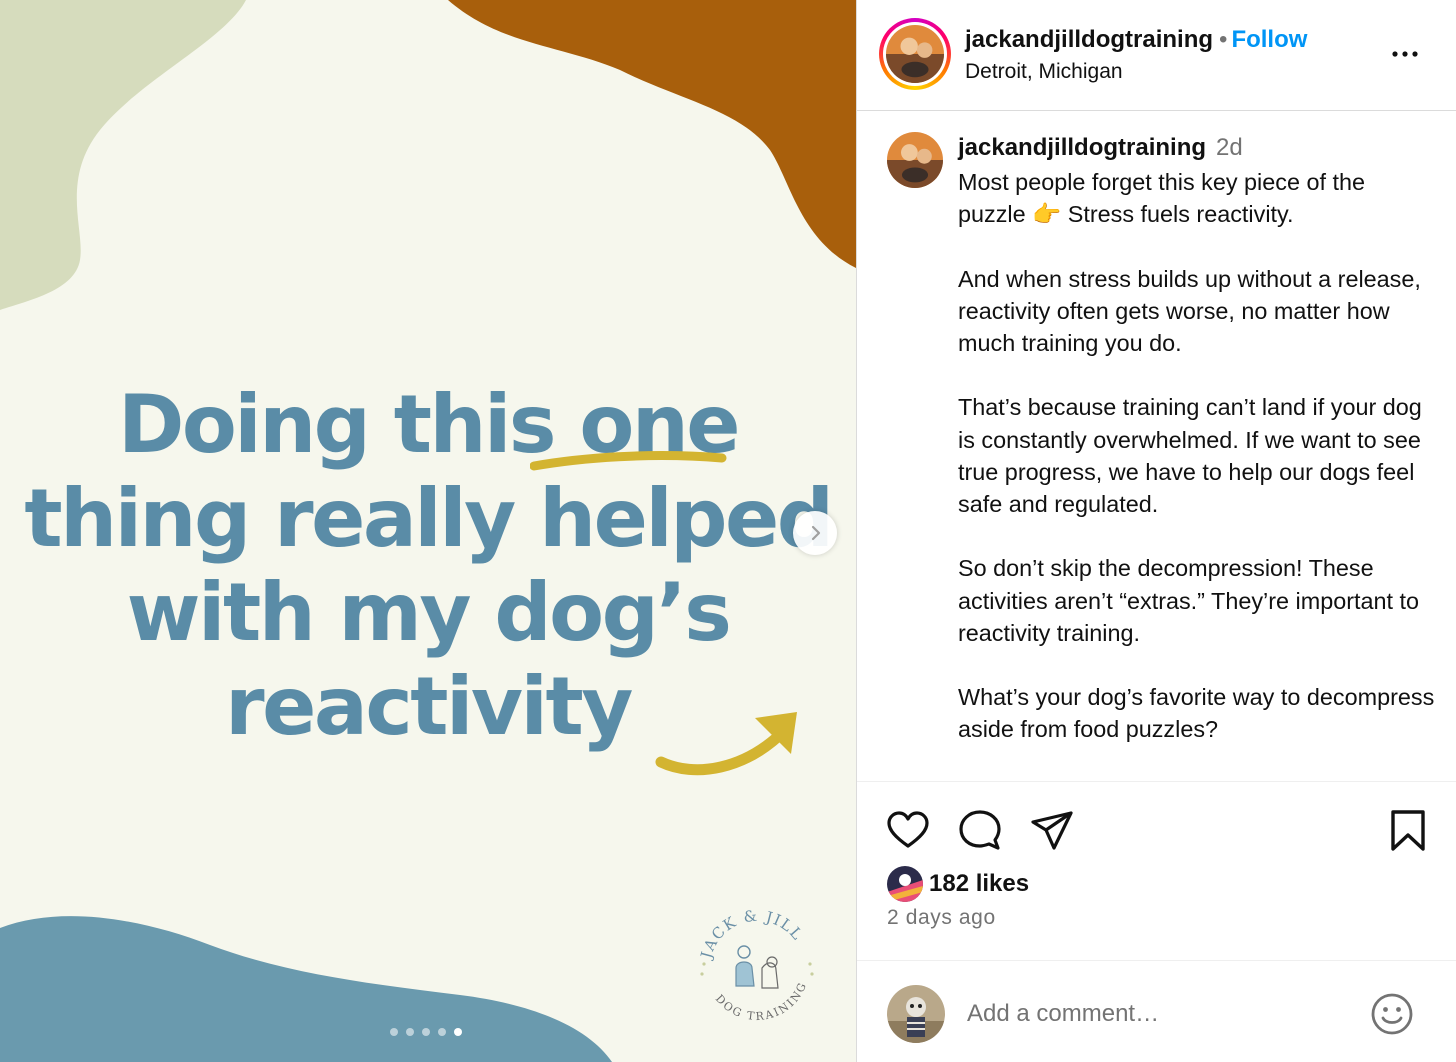 This screenshot has height=1062, width=1456. What do you see at coordinates (628, 461) in the screenshot?
I see `brush-underline` at bounding box center [628, 461].